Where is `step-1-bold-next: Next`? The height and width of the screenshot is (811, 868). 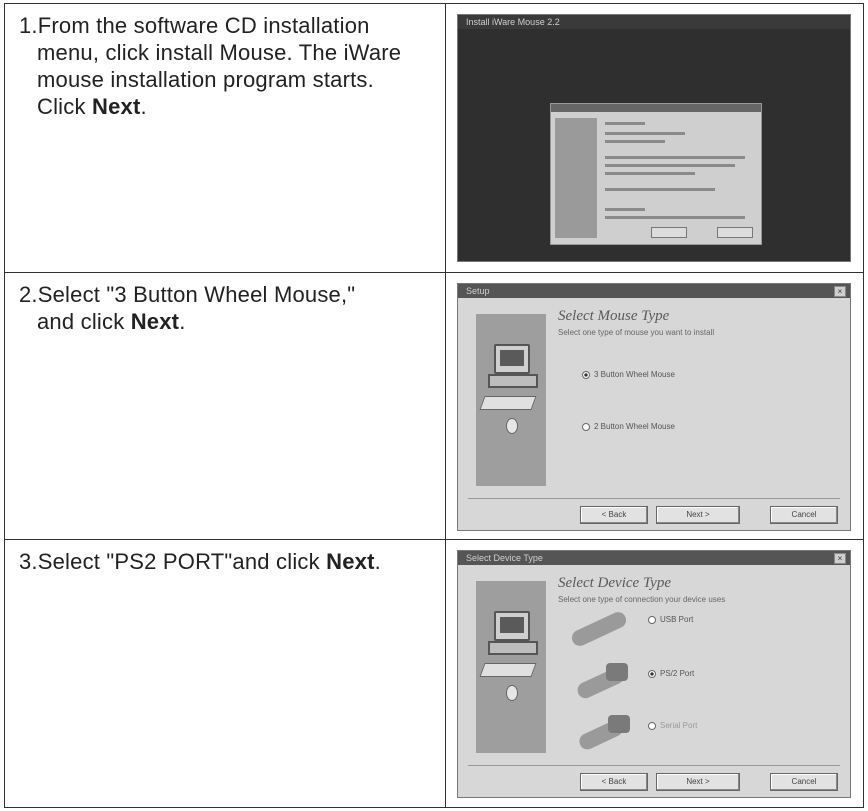 step-1-bold-next: Next is located at coordinates (116, 106).